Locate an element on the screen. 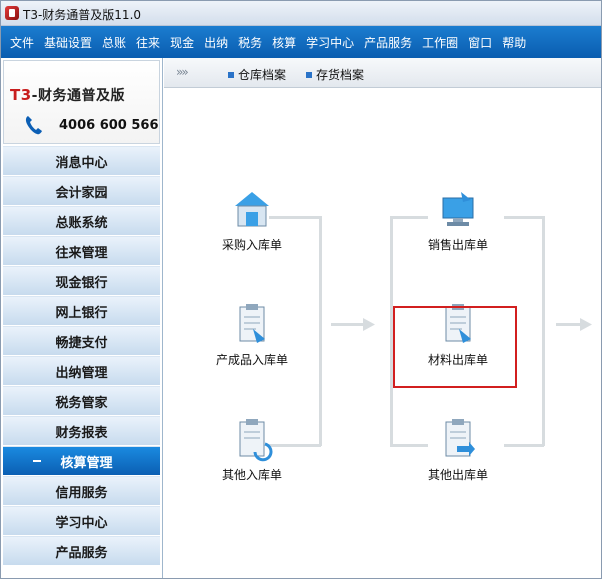 The image size is (602, 579). menu-help: 帮助 is located at coordinates (514, 42).